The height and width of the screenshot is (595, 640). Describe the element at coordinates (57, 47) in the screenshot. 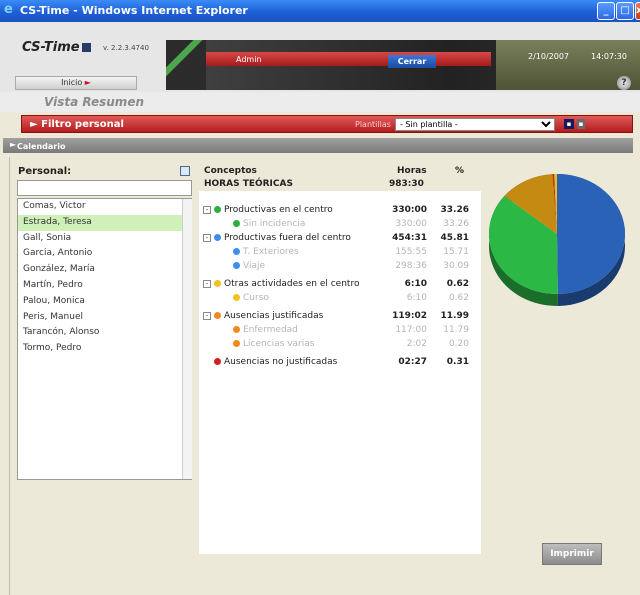

I see `app-logo: CS-Time` at that location.